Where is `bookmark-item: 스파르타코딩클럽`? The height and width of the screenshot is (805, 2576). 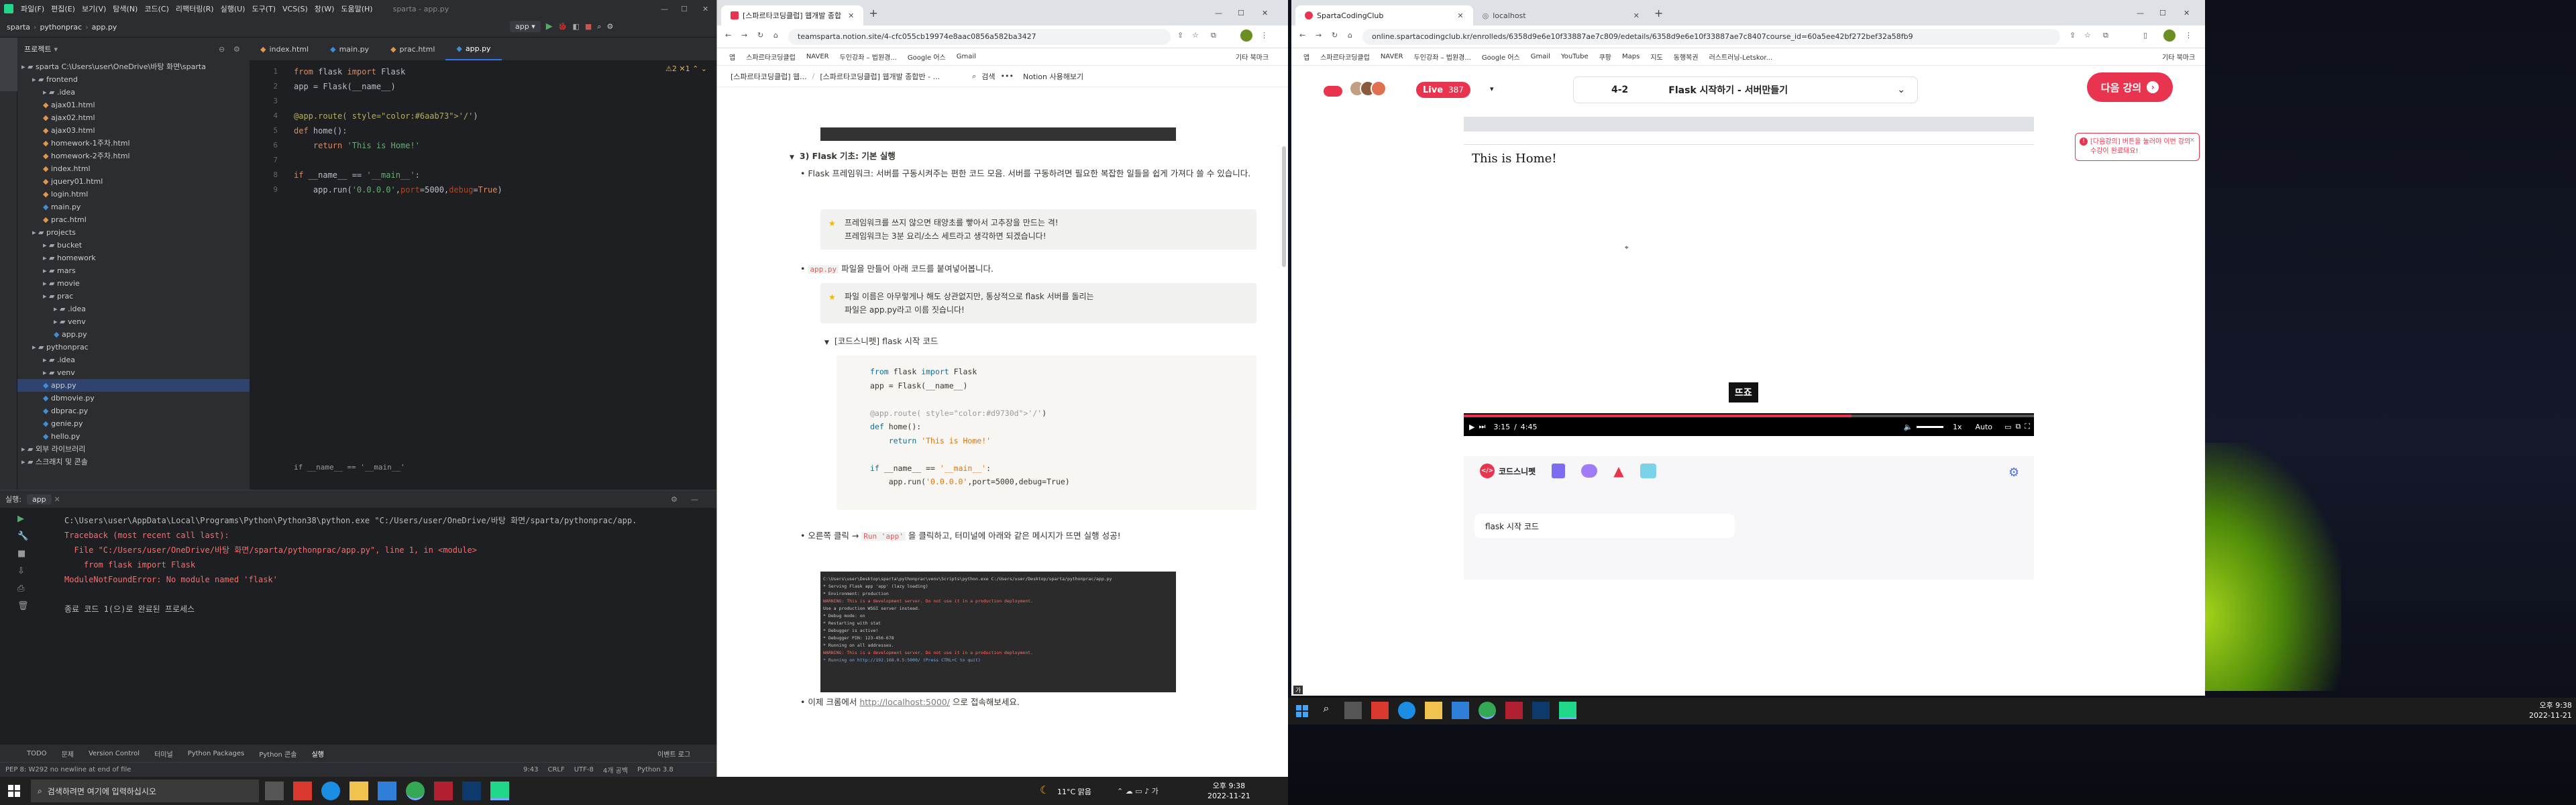 bookmark-item: 스파르타코딩클럽 is located at coordinates (1345, 57).